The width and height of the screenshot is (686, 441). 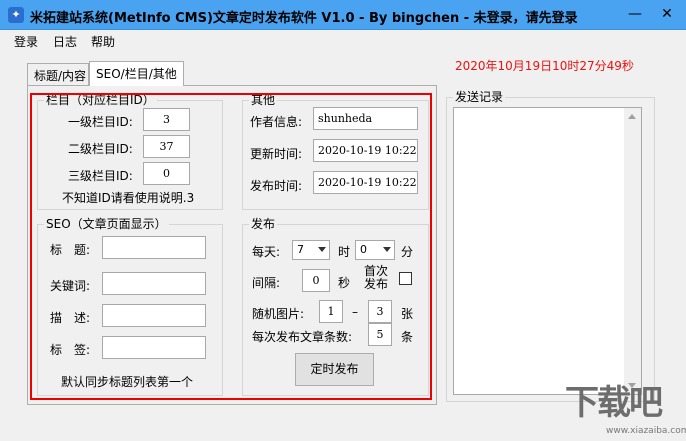 I want to click on minimize-button: —, so click(x=635, y=15).